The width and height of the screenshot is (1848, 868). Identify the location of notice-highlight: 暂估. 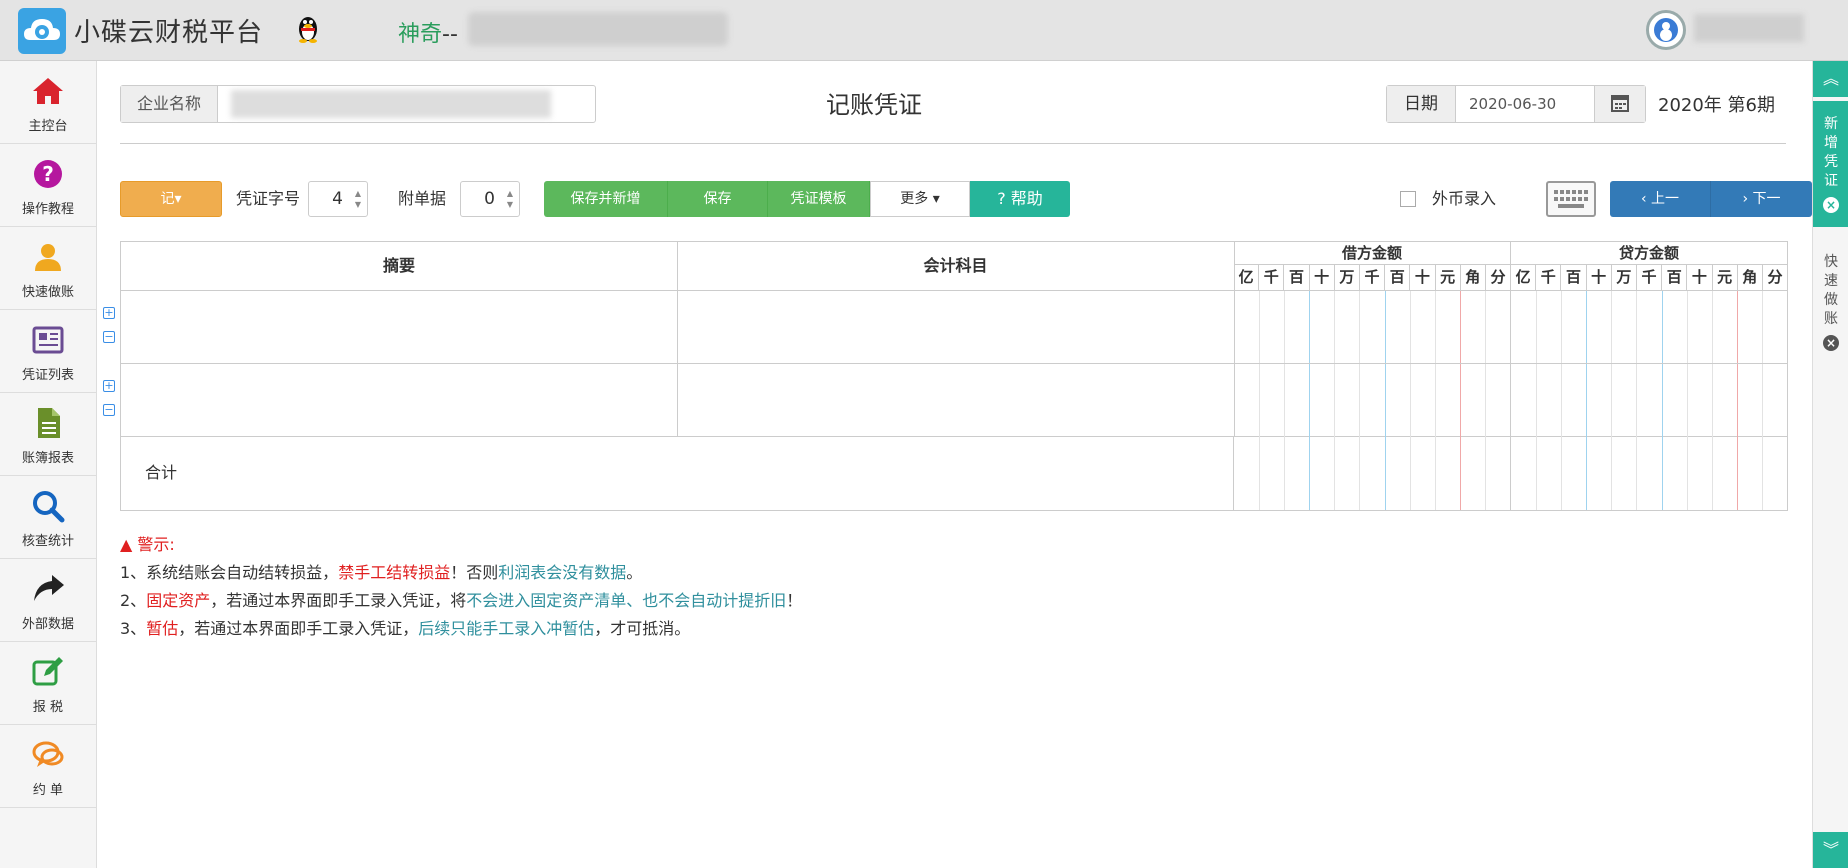
(162, 628).